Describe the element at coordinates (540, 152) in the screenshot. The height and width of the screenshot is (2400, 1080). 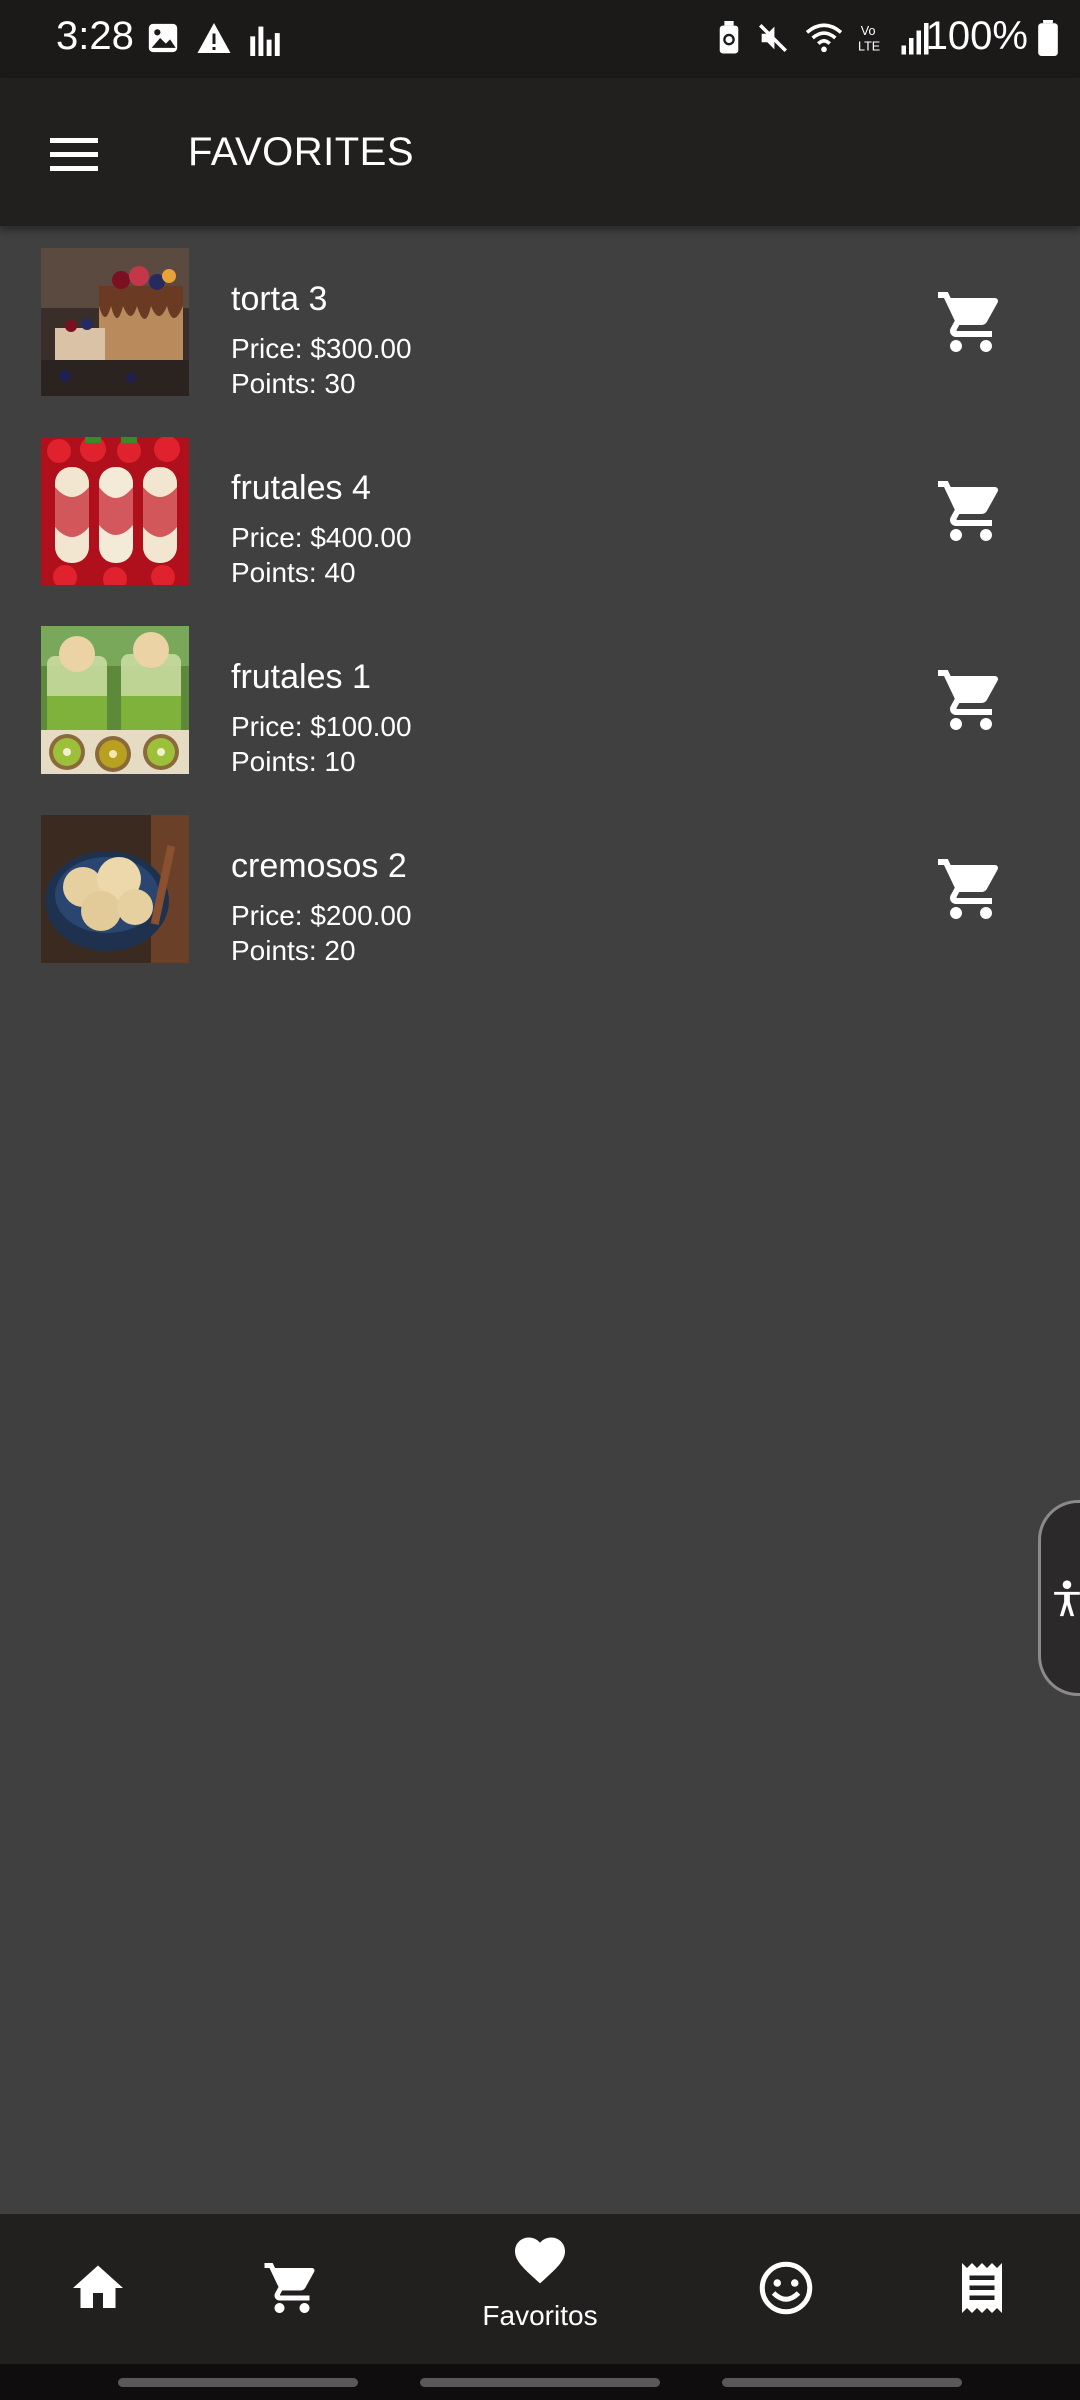
I see `app-bar: FAVORITES` at that location.